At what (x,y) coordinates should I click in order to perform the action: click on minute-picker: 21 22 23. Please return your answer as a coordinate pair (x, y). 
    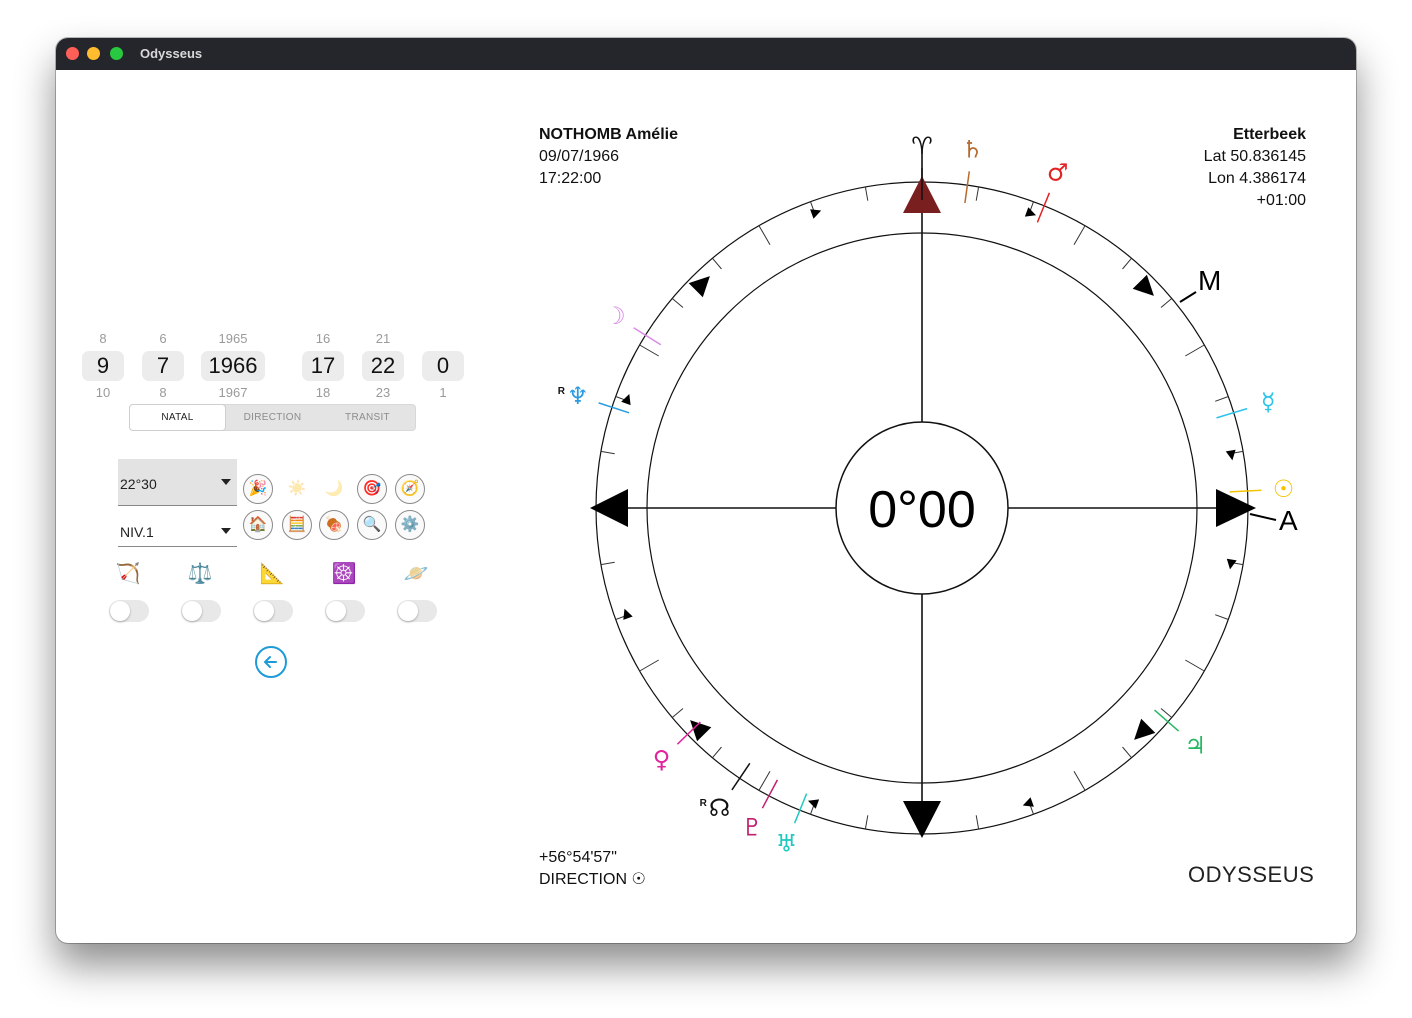
    Looking at the image, I should click on (383, 366).